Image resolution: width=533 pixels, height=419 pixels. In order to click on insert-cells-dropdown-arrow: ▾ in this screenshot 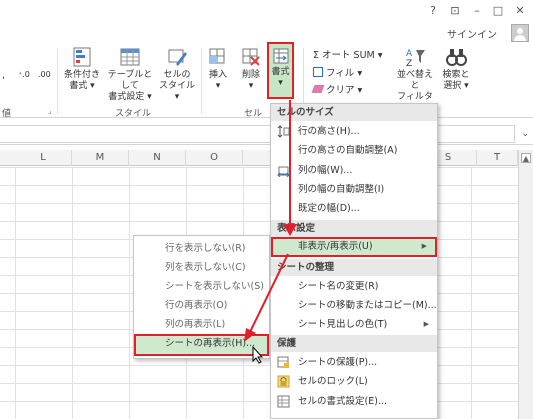, I will do `click(218, 86)`.